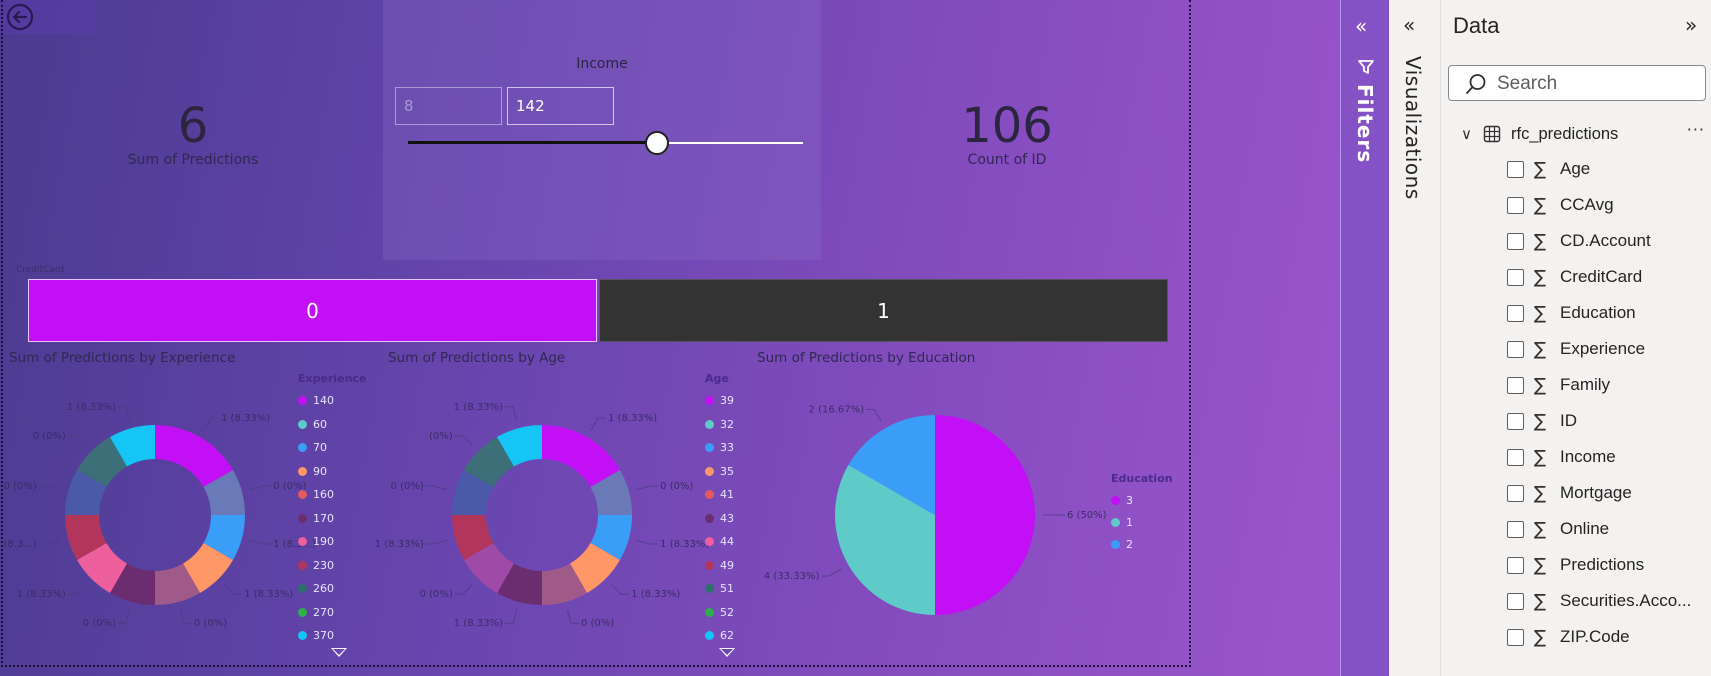  Describe the element at coordinates (1598, 312) in the screenshot. I see `field-name: Education` at that location.